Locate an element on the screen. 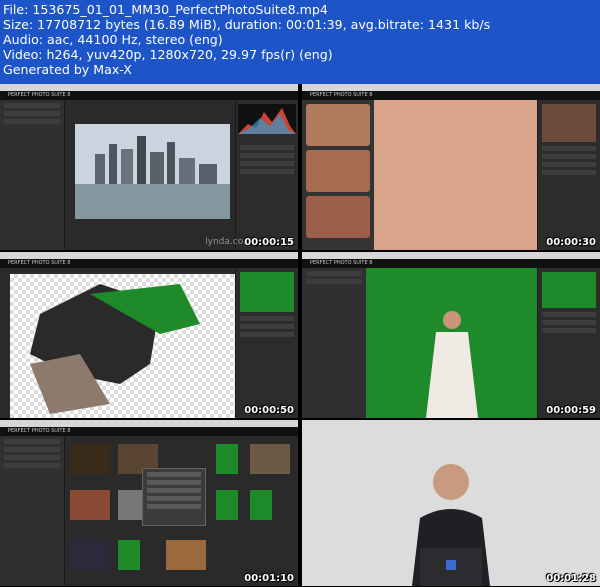 This screenshot has height=587, width=600. thumbnail-6: 00:01:28 is located at coordinates (451, 503).